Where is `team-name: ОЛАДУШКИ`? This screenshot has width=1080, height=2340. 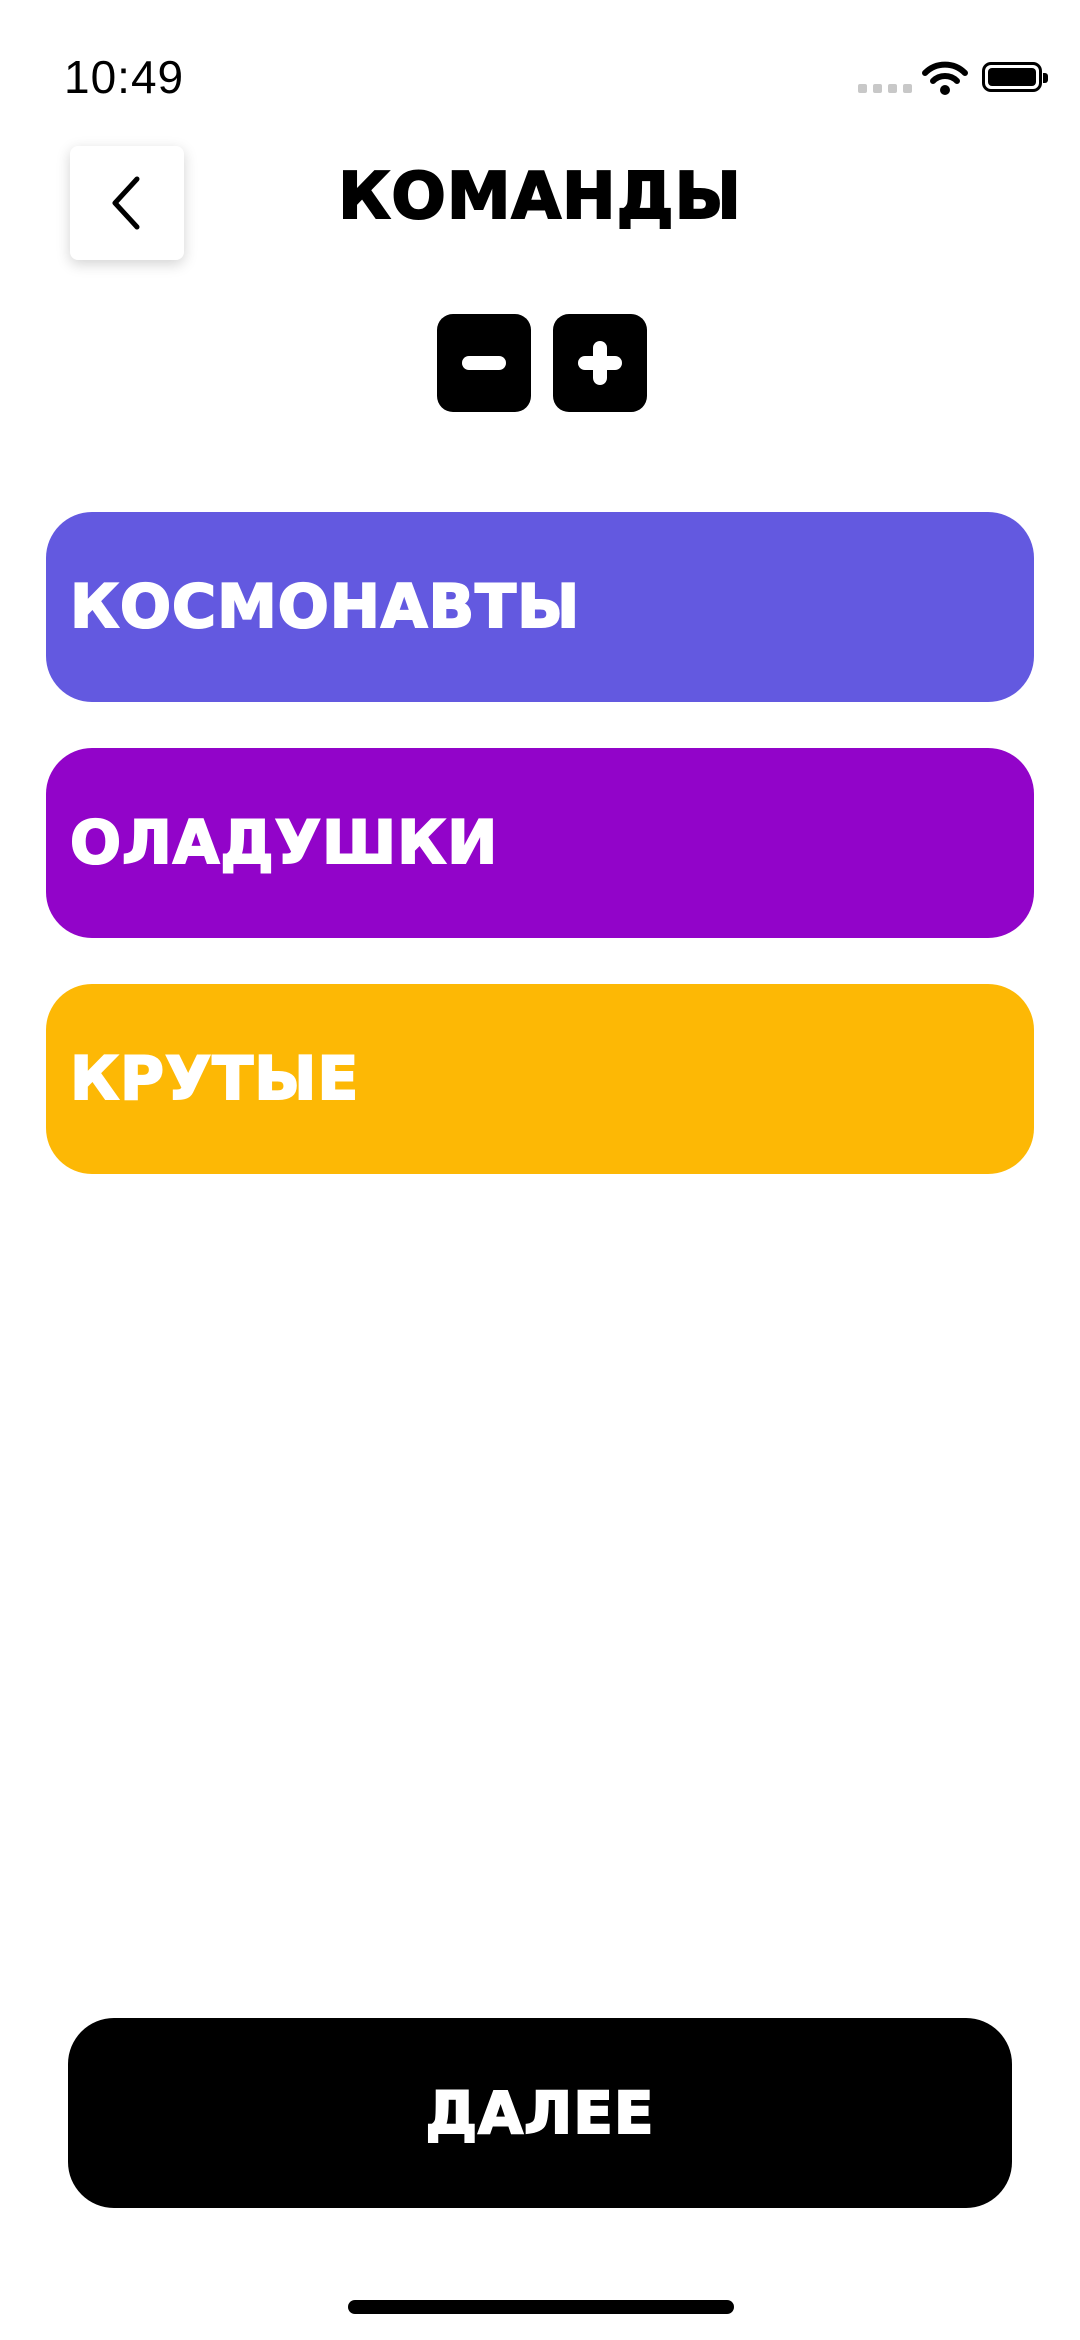
team-name: ОЛАДУШКИ is located at coordinates (284, 843).